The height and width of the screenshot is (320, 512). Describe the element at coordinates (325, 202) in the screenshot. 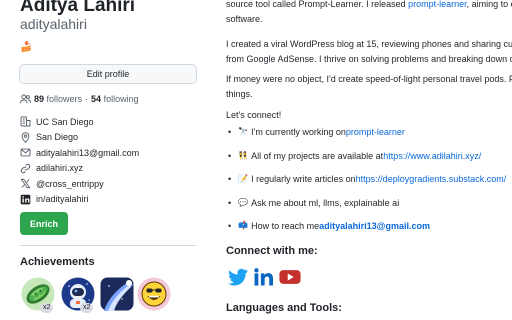

I see `list-item-text: Ask me about ml, llms, explainable ai` at that location.